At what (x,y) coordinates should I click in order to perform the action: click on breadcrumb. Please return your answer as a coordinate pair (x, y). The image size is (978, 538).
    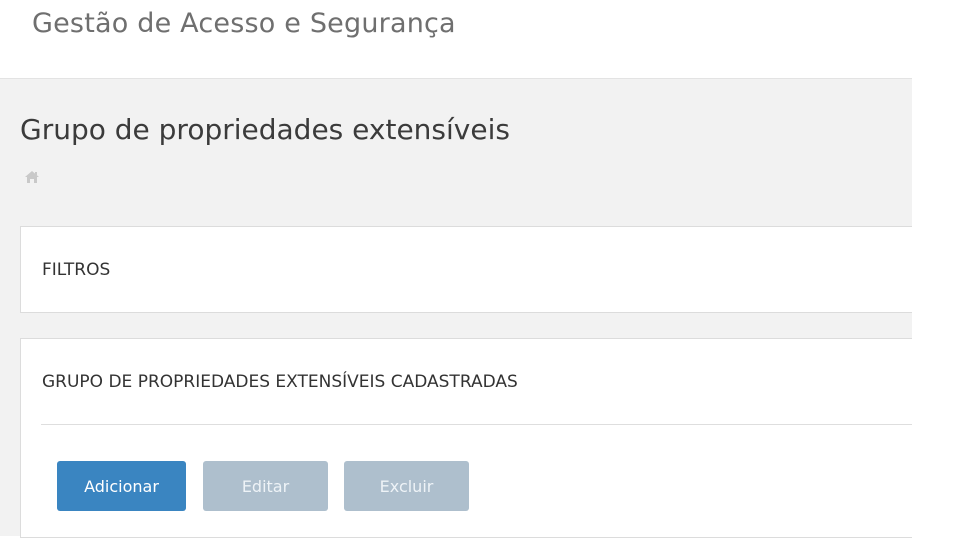
    Looking at the image, I should click on (34, 177).